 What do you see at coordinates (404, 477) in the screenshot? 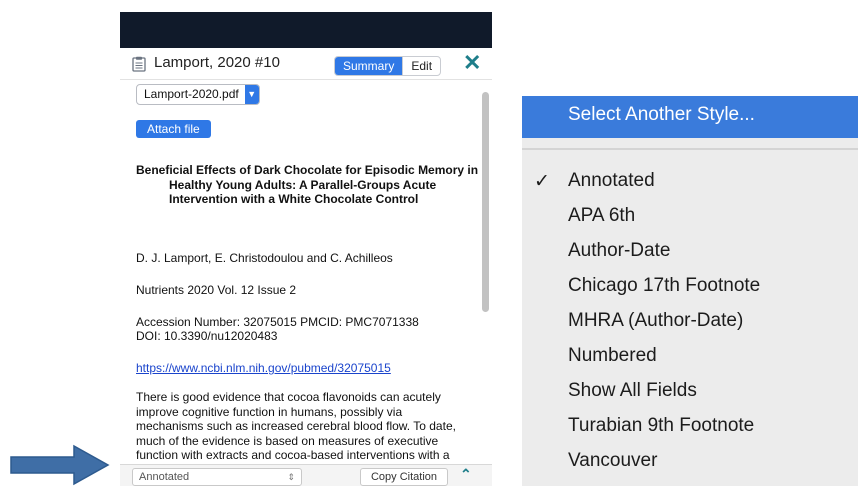
I see `copy-citation-button: Copy Citation` at bounding box center [404, 477].